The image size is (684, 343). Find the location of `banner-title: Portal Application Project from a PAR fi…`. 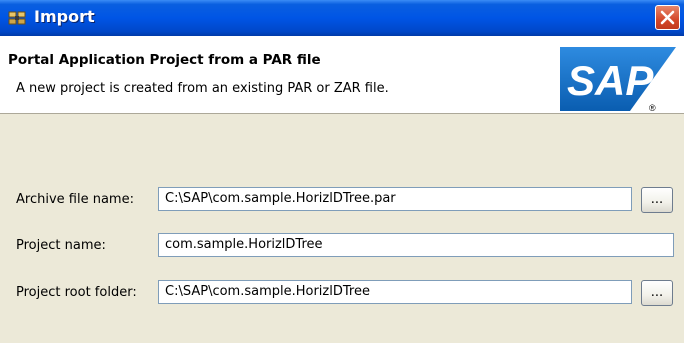

banner-title: Portal Application Project from a PAR fi… is located at coordinates (164, 60).